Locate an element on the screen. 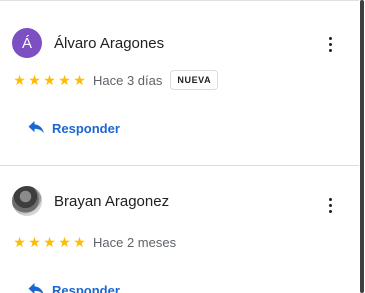 This screenshot has height=293, width=365. review-date: Hace 3 días is located at coordinates (128, 80).